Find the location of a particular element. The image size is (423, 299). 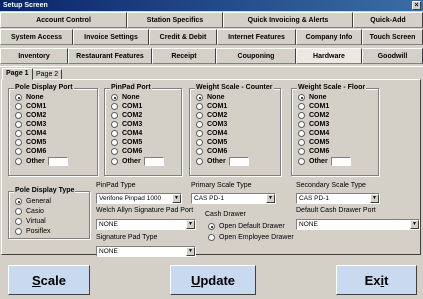

radio-open-employee-drawer: Open Employee Drawer is located at coordinates (251, 237).